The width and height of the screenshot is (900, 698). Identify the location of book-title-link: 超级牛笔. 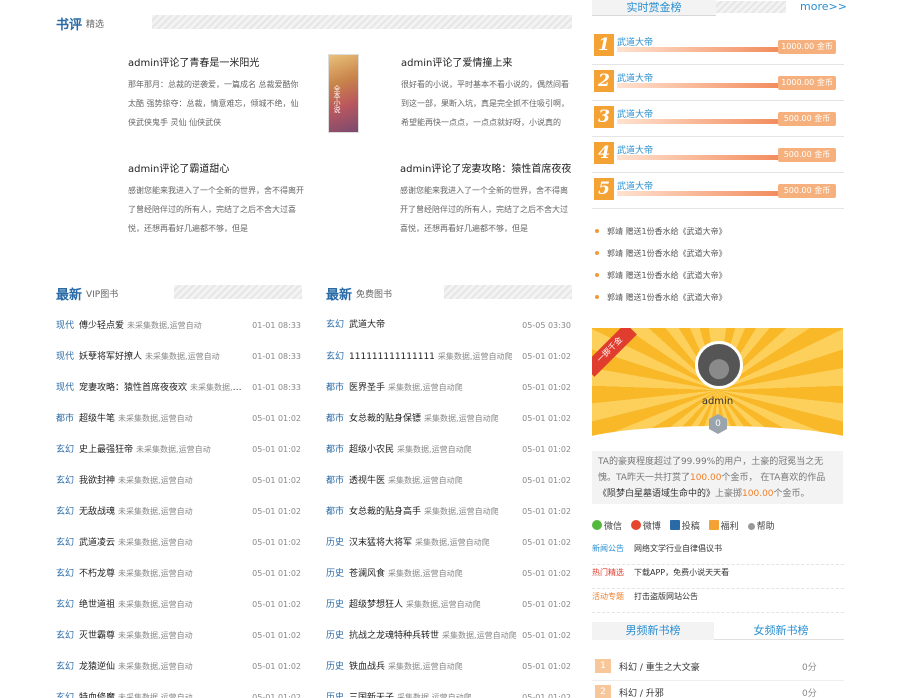
(97, 419).